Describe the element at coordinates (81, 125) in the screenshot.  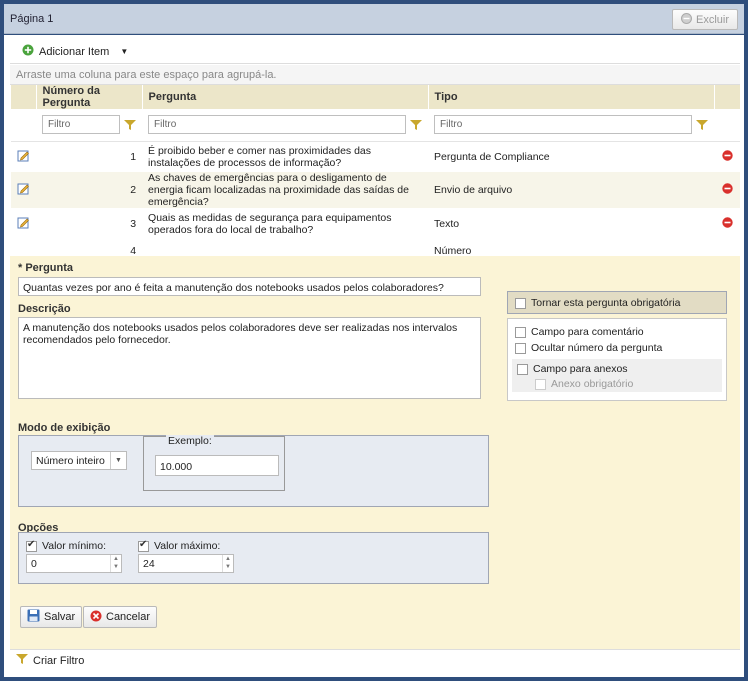
I see `filter-number-input: Filtro` at that location.